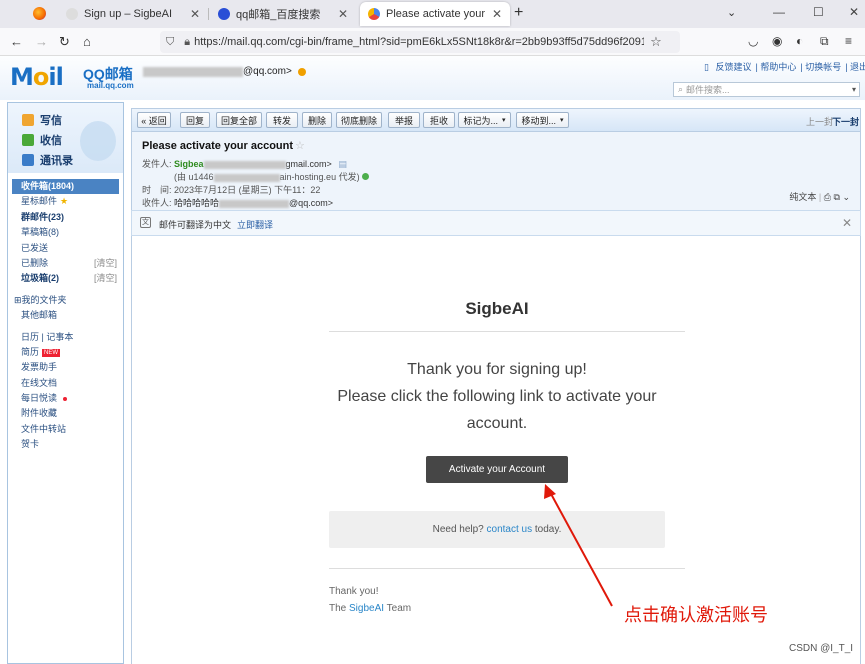 This screenshot has width=865, height=664. What do you see at coordinates (317, 120) in the screenshot?
I see `delete-button: 删除` at bounding box center [317, 120].